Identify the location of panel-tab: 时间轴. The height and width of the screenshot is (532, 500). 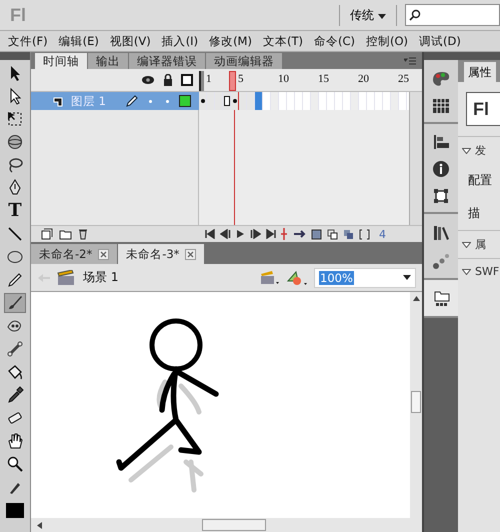
(61, 61).